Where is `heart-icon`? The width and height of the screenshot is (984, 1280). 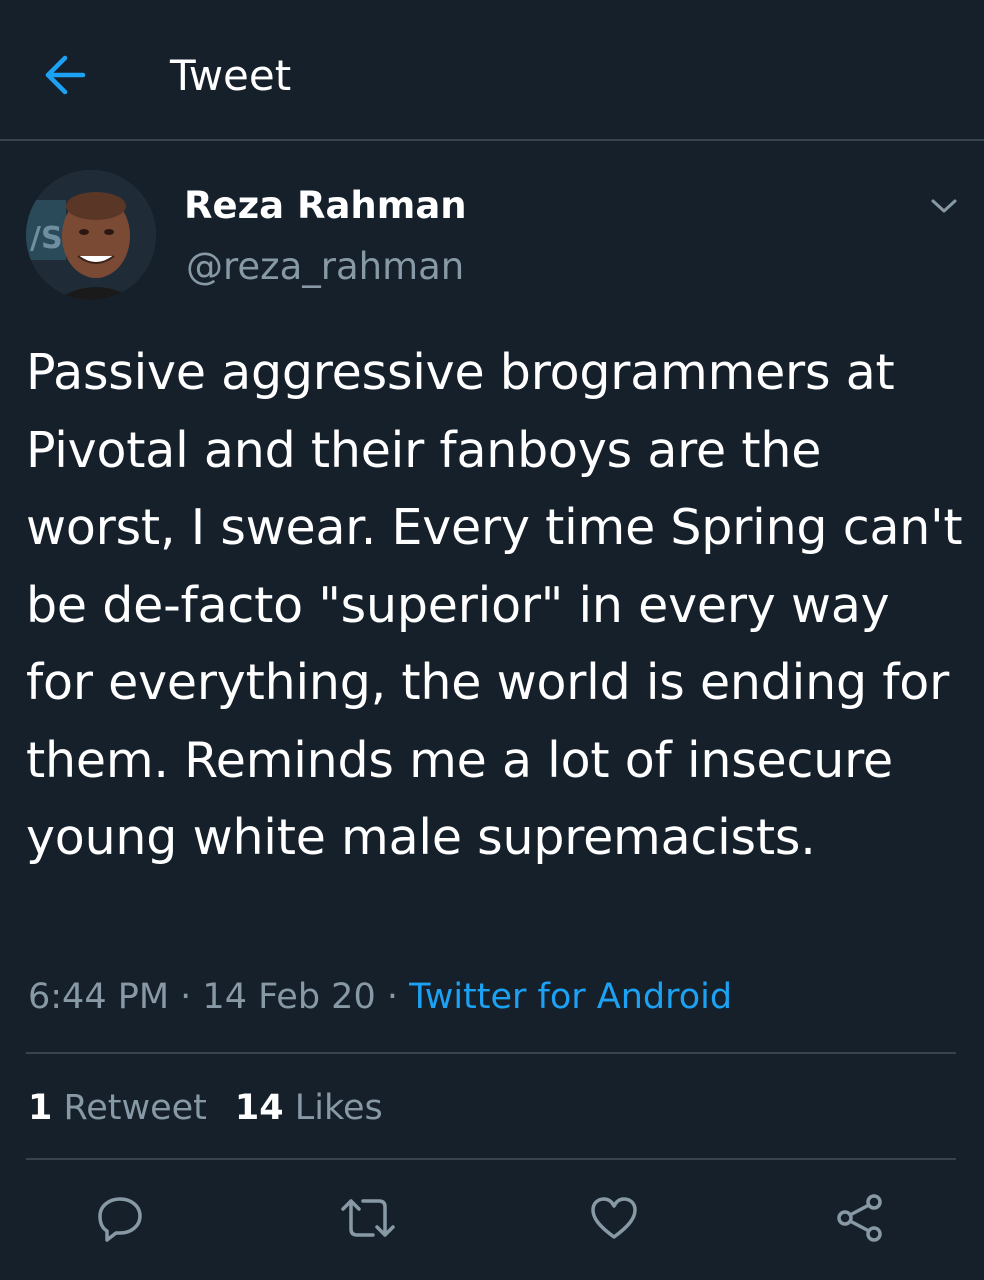 heart-icon is located at coordinates (614, 1218).